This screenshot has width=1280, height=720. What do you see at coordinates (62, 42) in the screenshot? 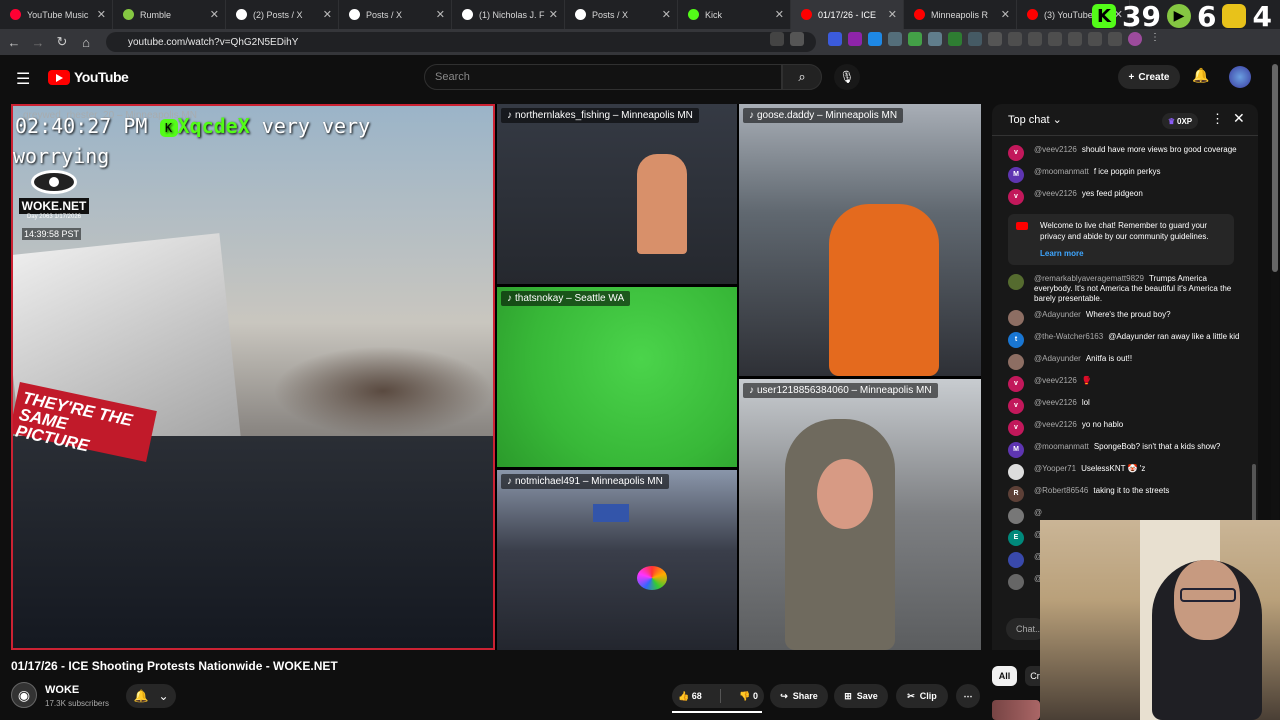
I see `reload-icon: ↻` at bounding box center [62, 42].